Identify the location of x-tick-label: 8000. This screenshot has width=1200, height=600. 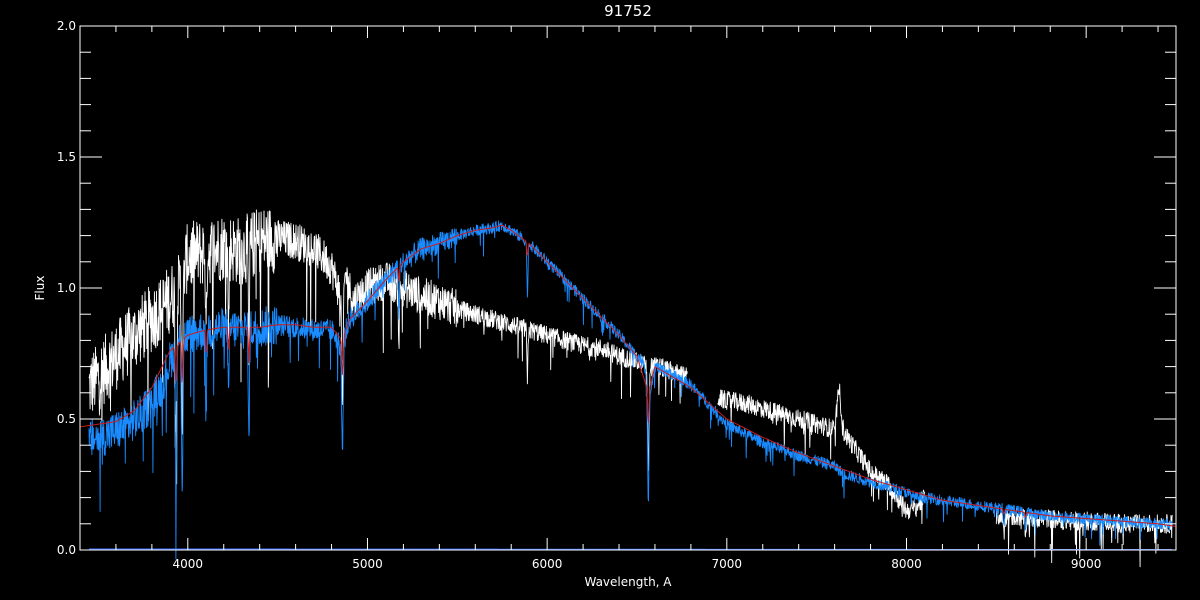
(906, 564).